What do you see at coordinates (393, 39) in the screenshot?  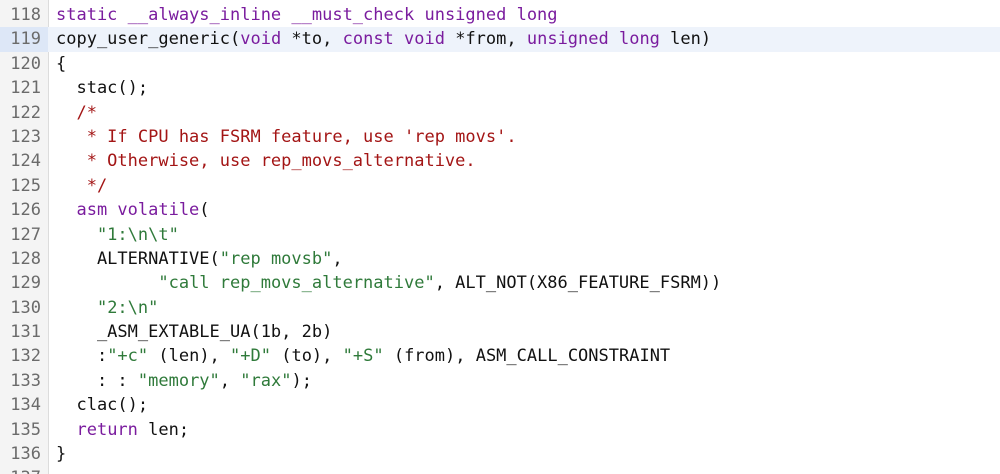 I see `code-token: const void` at bounding box center [393, 39].